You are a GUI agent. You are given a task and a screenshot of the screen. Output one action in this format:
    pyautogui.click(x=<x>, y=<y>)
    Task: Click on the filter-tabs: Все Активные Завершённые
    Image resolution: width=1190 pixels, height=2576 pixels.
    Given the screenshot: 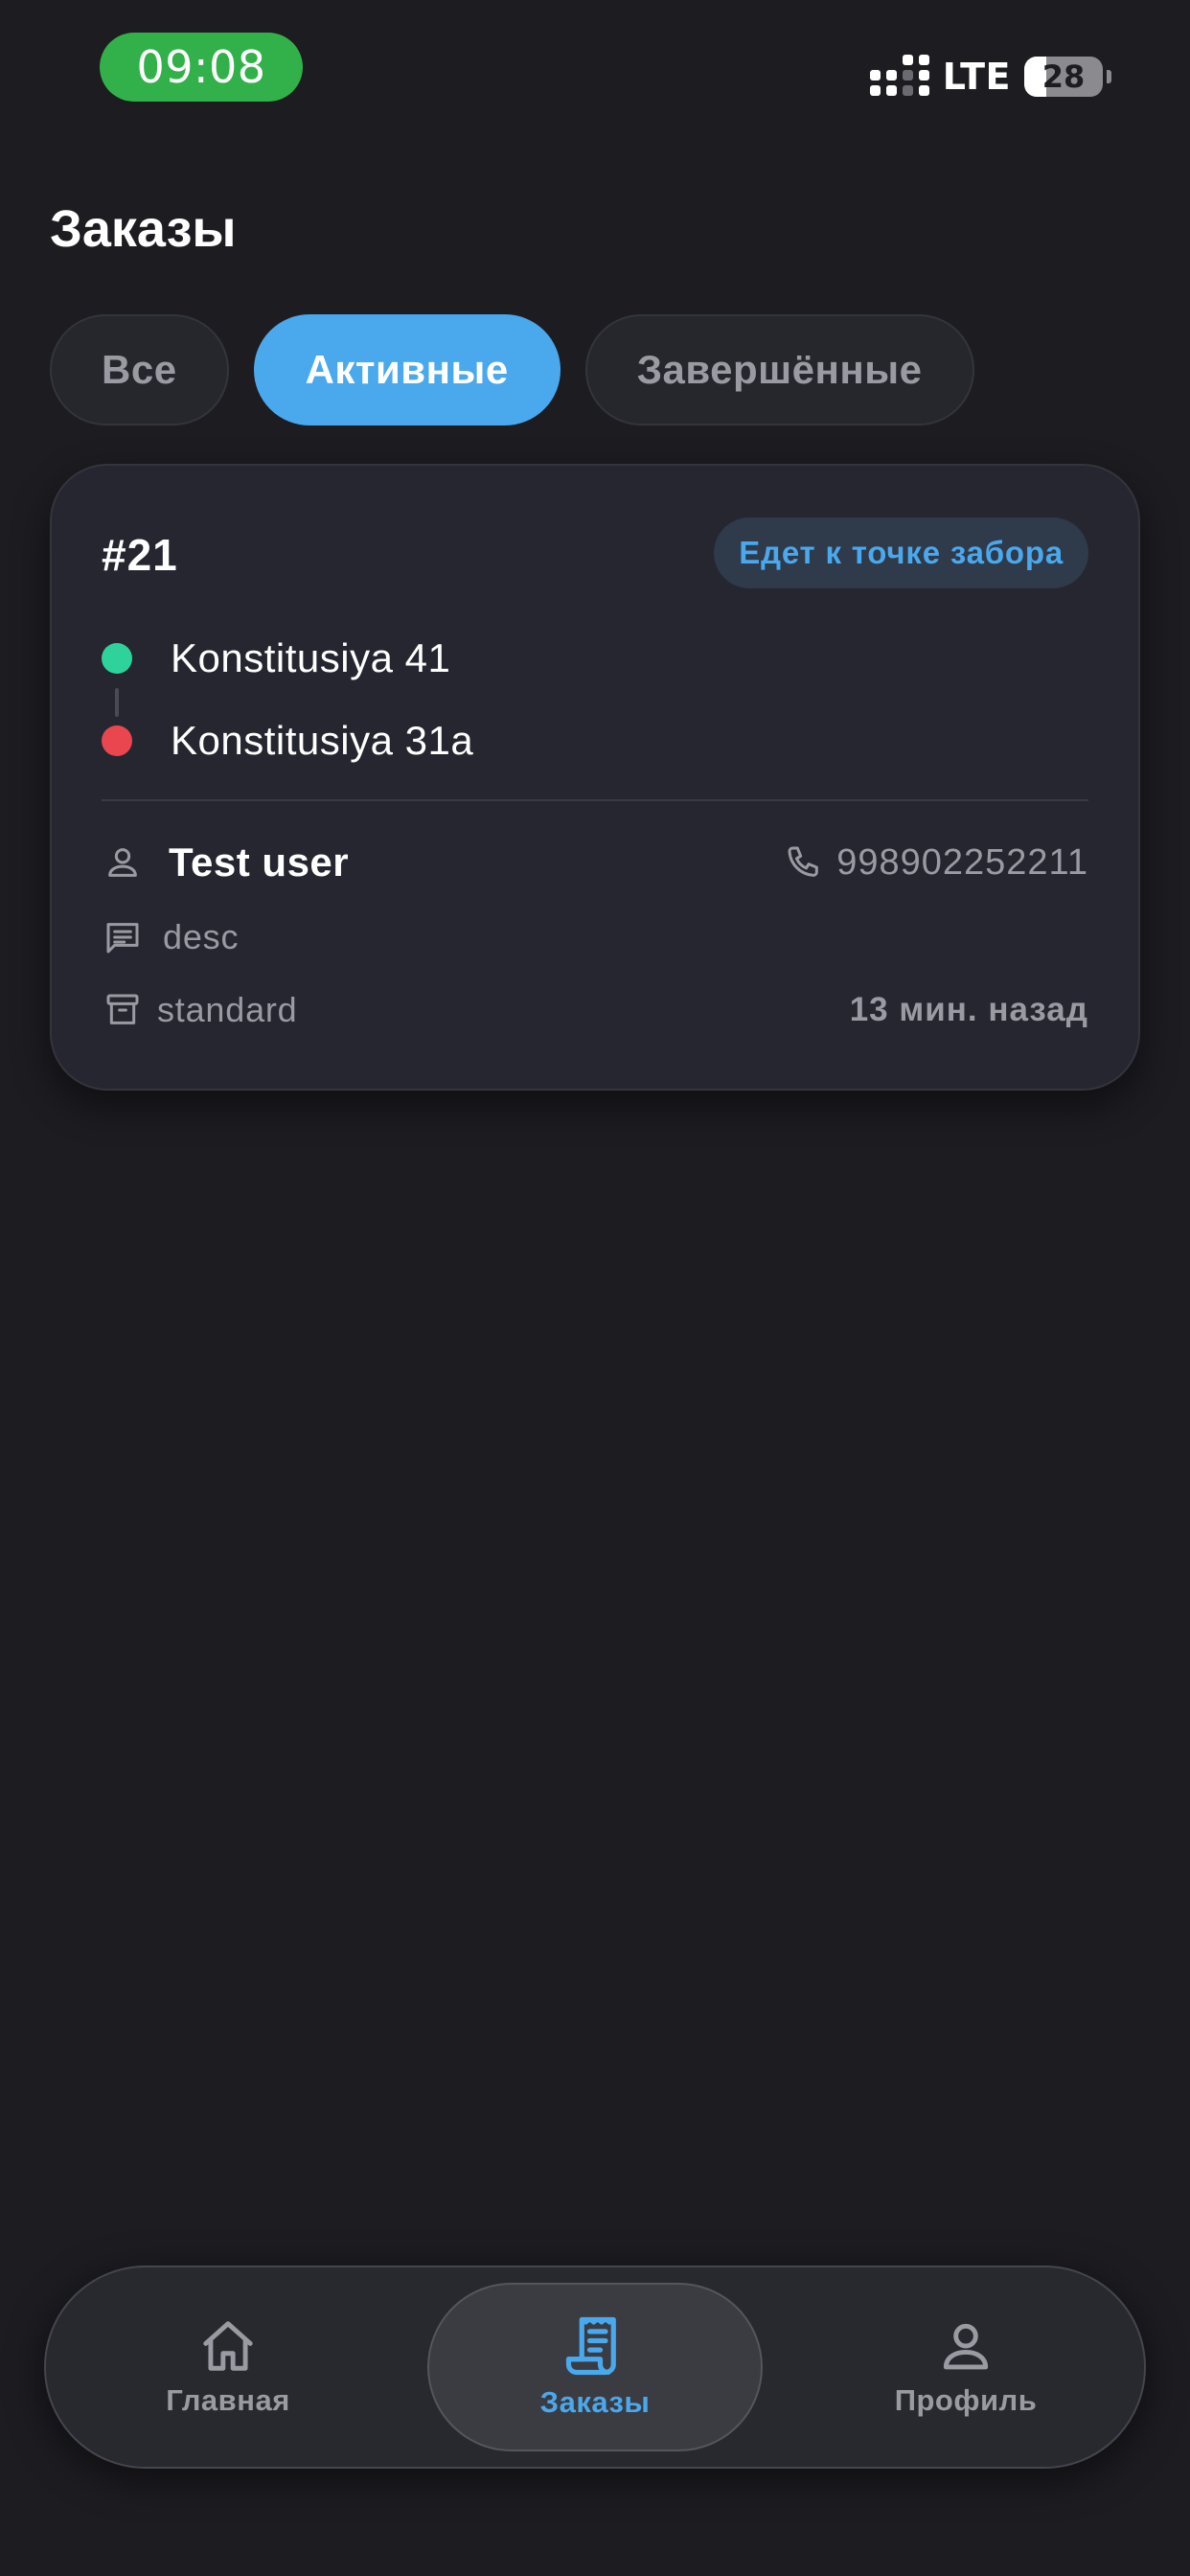 What is the action you would take?
    pyautogui.click(x=512, y=370)
    